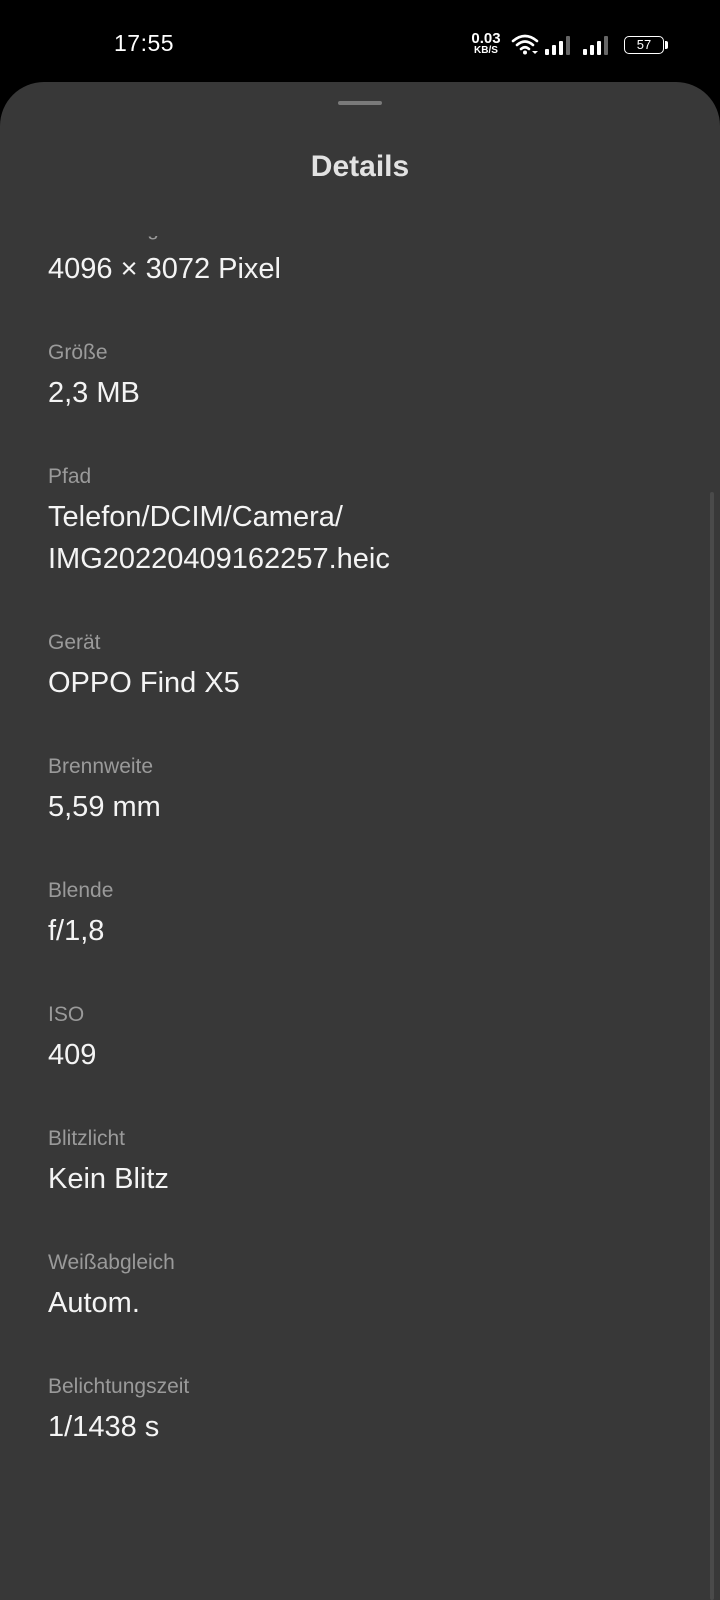  Describe the element at coordinates (66, 1014) in the screenshot. I see `detail-label: ISO` at that location.